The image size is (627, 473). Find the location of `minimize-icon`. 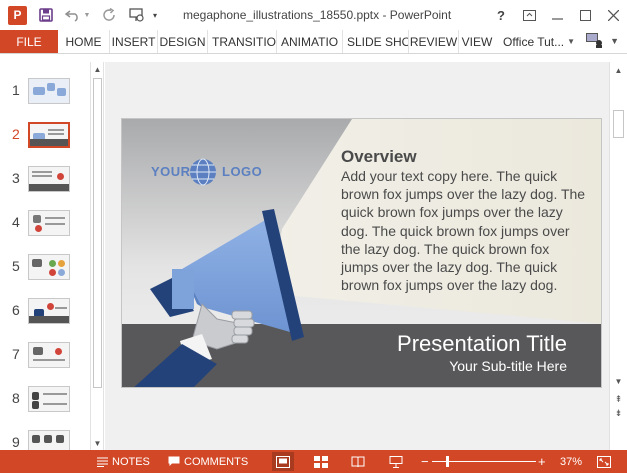

minimize-icon is located at coordinates (557, 15).